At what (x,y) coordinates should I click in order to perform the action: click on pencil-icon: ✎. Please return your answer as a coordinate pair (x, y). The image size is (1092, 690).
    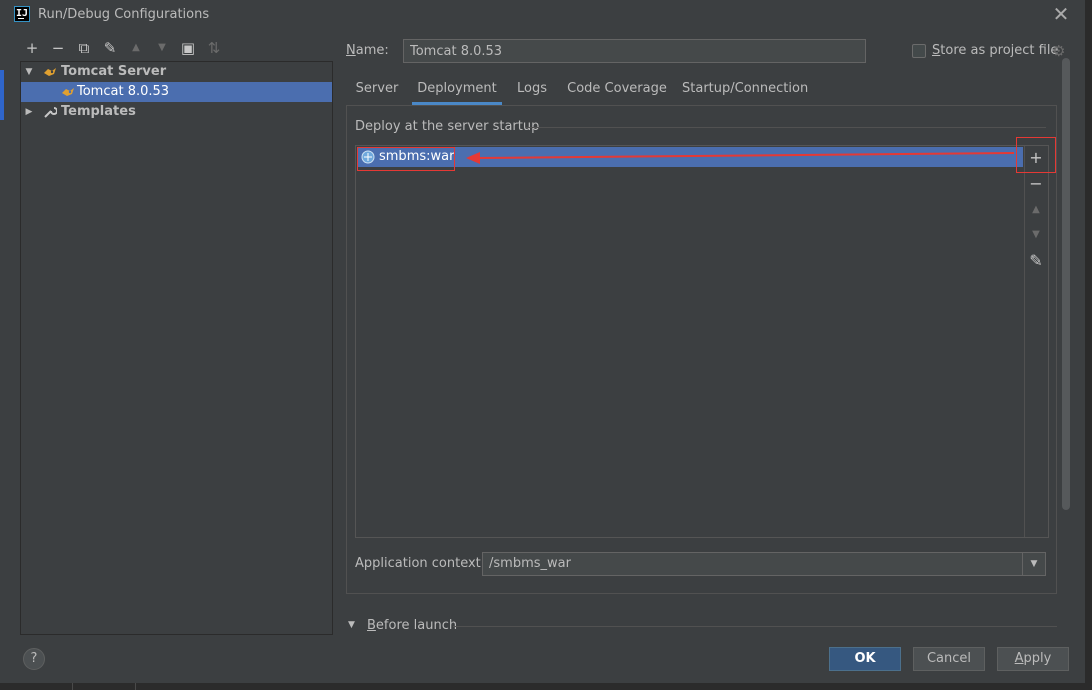
    Looking at the image, I should click on (1036, 261).